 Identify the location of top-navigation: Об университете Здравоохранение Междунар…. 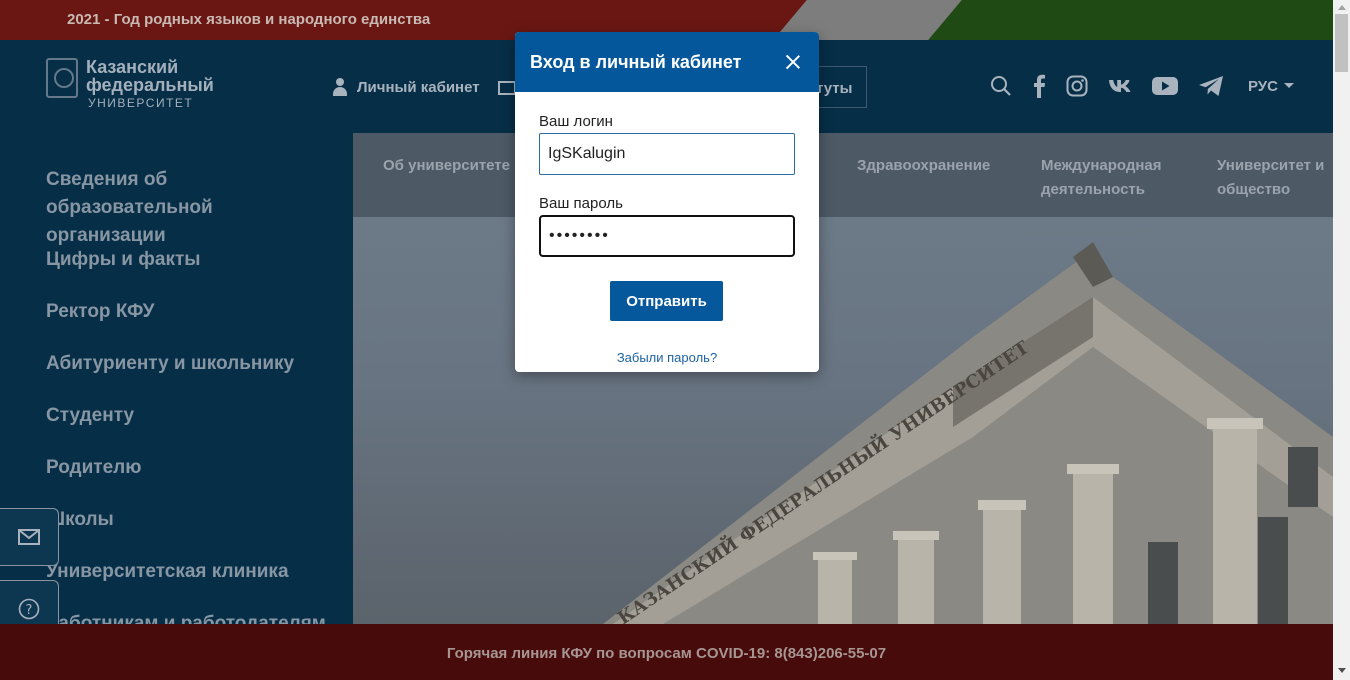
(843, 175).